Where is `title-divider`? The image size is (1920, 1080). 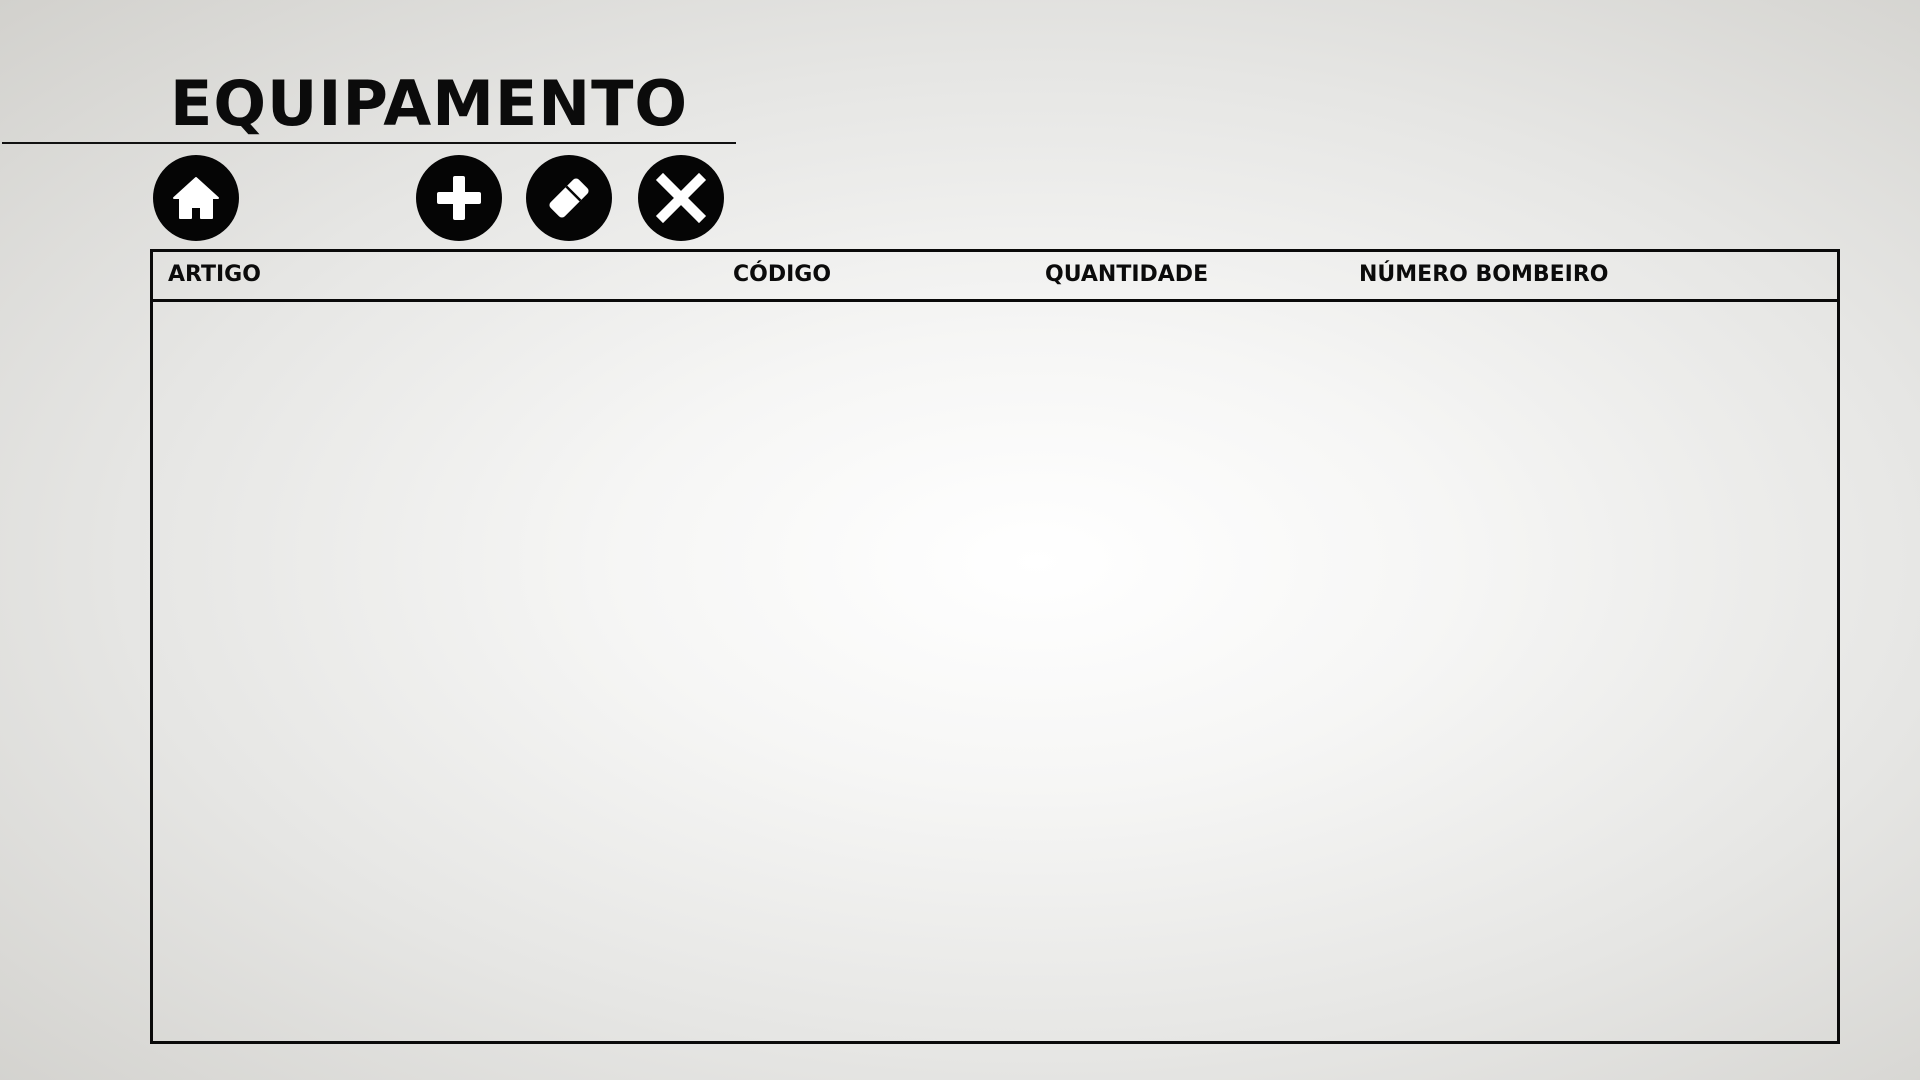 title-divider is located at coordinates (369, 143).